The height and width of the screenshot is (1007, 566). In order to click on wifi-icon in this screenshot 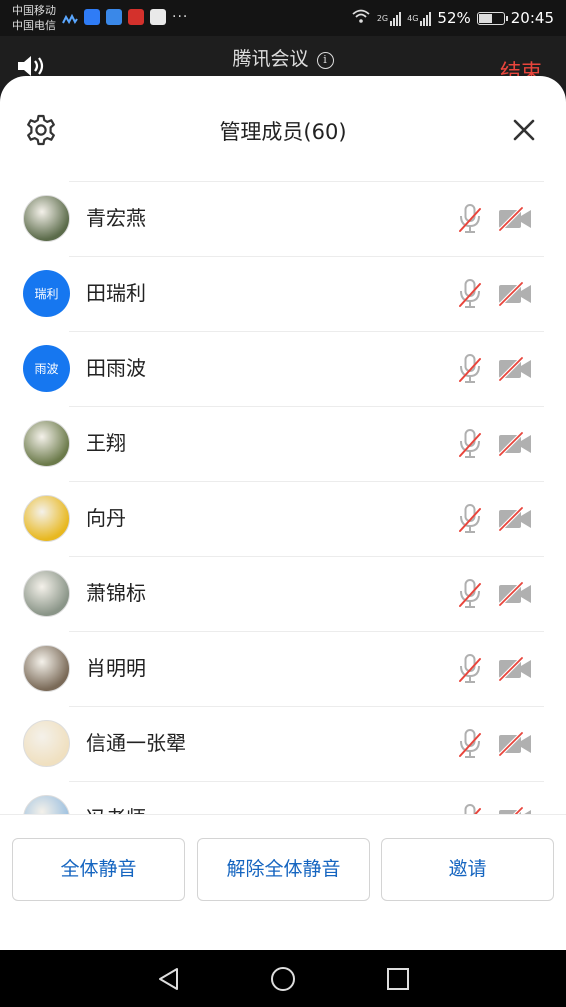, I will do `click(361, 18)`.